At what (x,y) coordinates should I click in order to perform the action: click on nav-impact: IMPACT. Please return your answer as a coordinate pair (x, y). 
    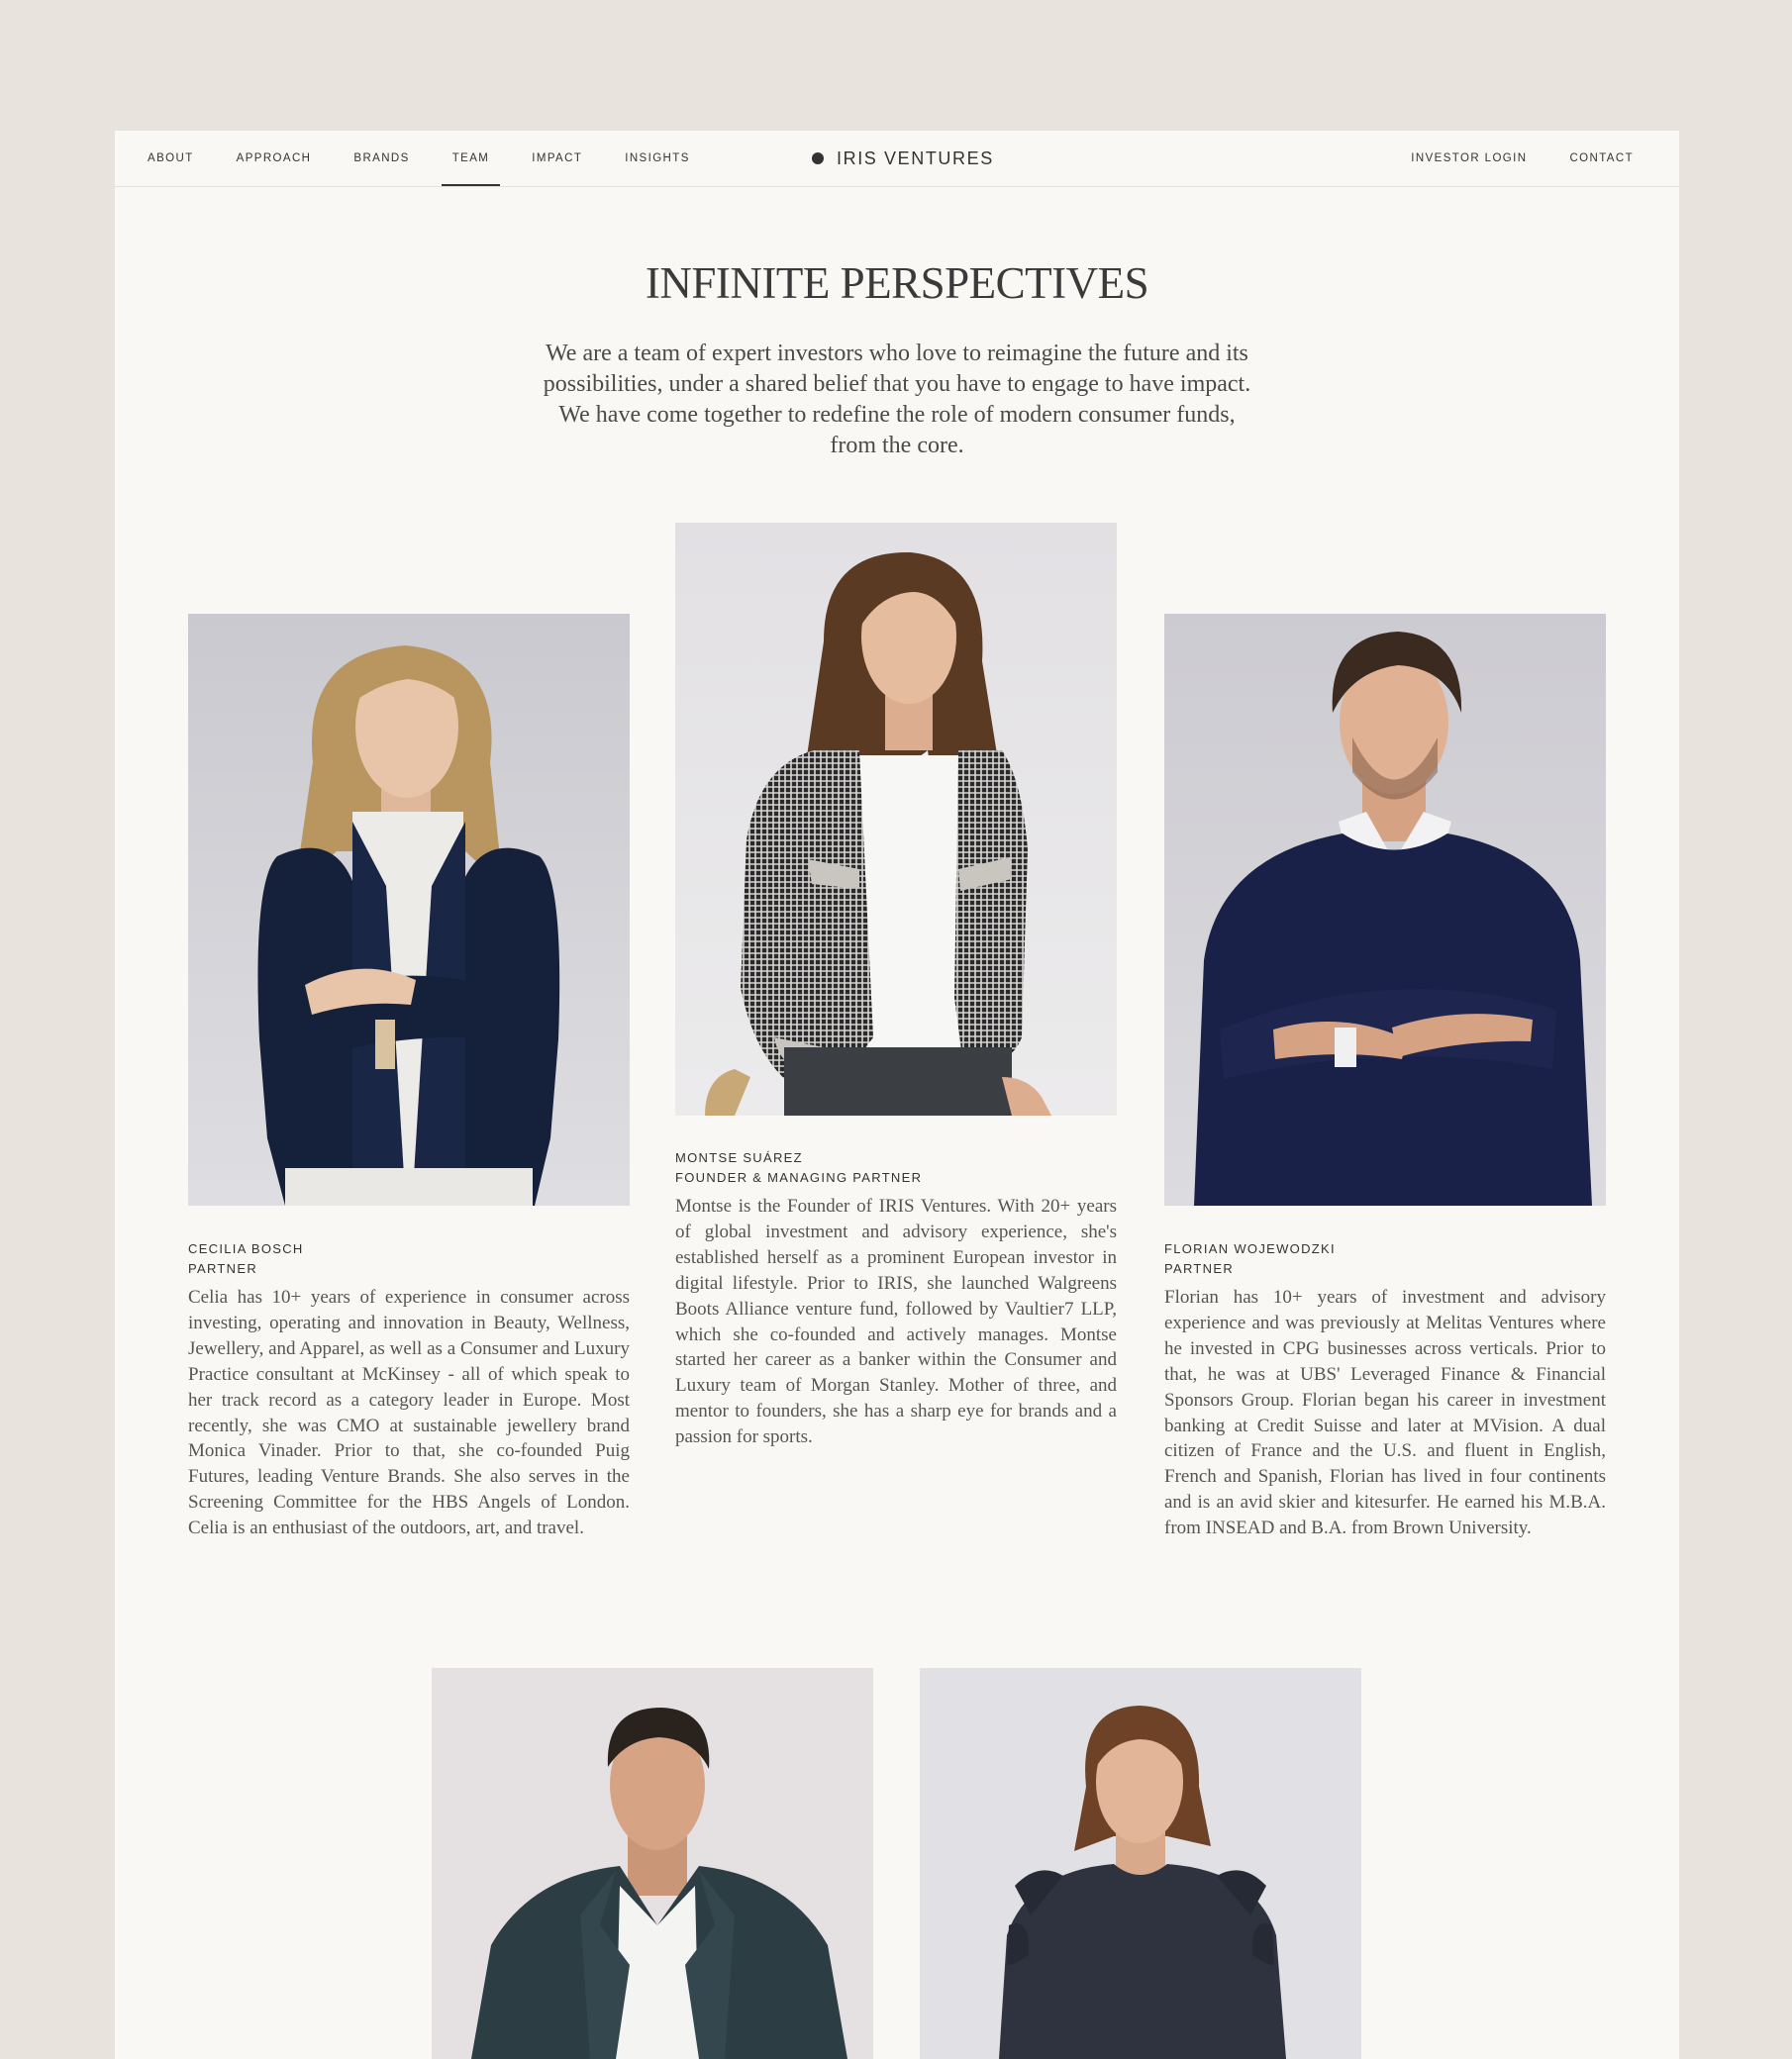
    Looking at the image, I should click on (557, 158).